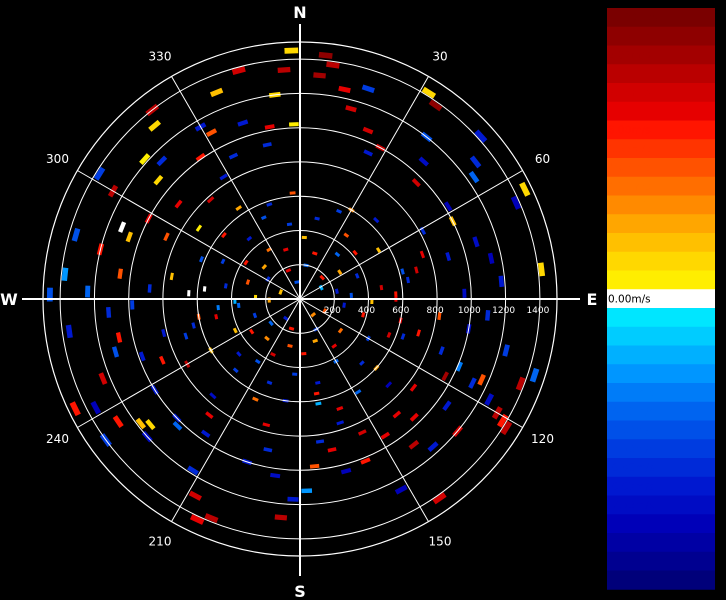 Image resolution: width=726 pixels, height=600 pixels. I want to click on legend-label: -9.33m/s, so click(631, 562).